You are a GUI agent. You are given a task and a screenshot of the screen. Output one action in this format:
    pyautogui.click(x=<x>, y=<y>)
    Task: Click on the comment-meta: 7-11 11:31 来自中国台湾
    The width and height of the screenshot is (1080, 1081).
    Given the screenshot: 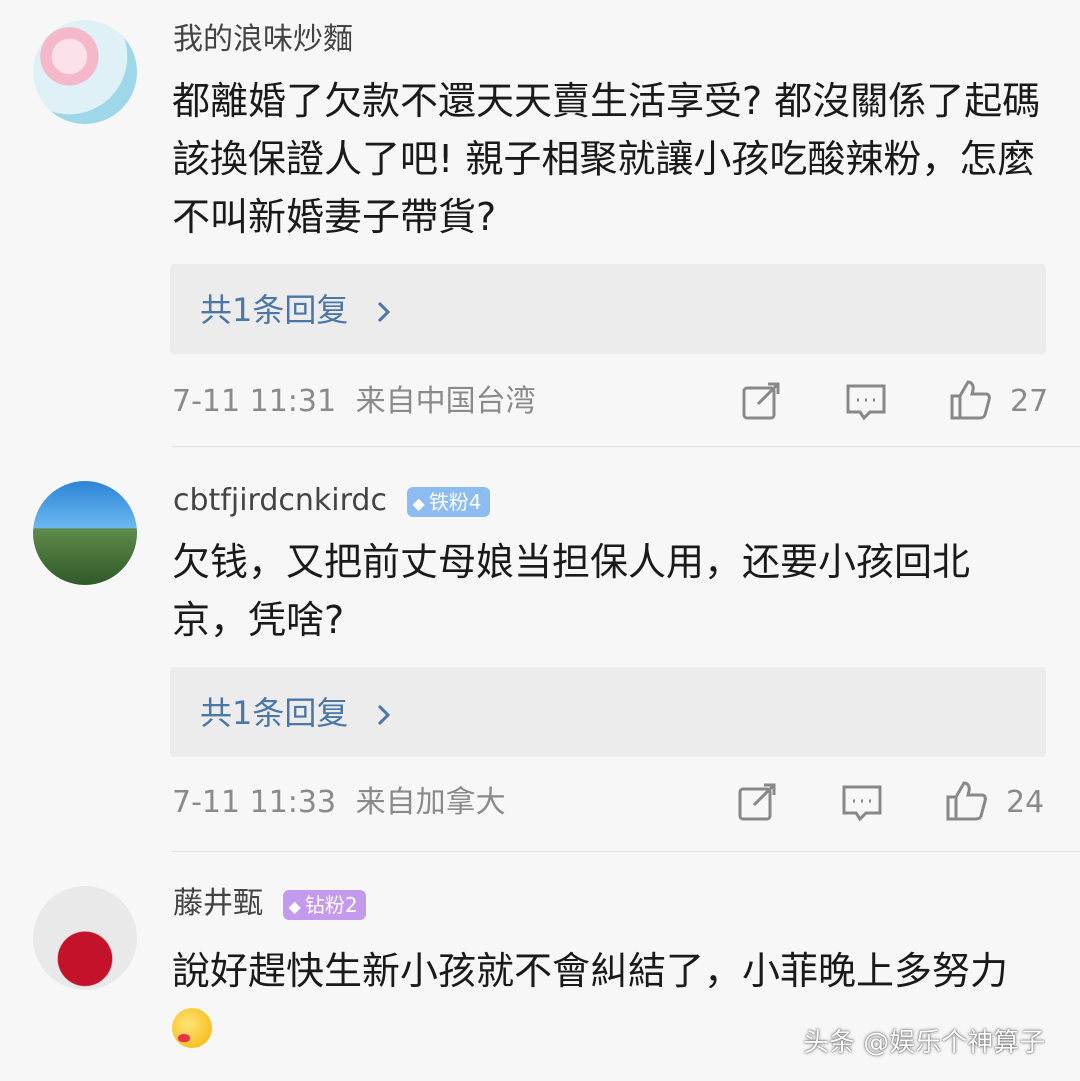 What is the action you would take?
    pyautogui.click(x=354, y=402)
    